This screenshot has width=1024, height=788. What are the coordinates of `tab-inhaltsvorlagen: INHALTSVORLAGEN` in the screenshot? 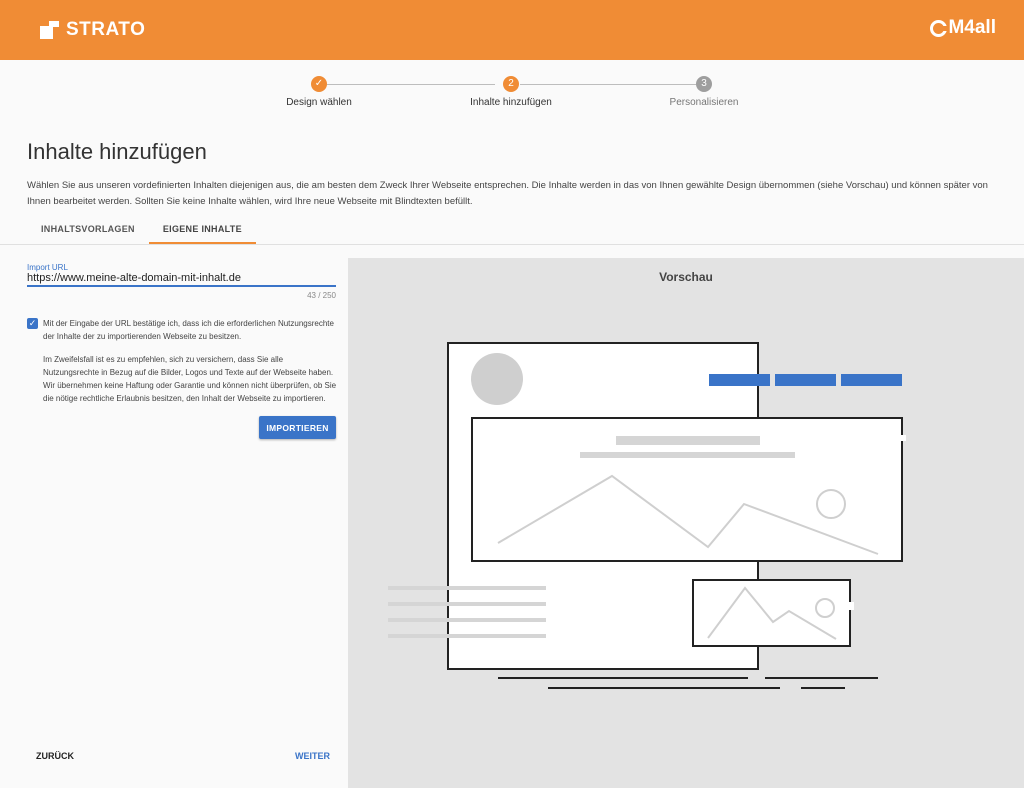 It's located at (88, 231).